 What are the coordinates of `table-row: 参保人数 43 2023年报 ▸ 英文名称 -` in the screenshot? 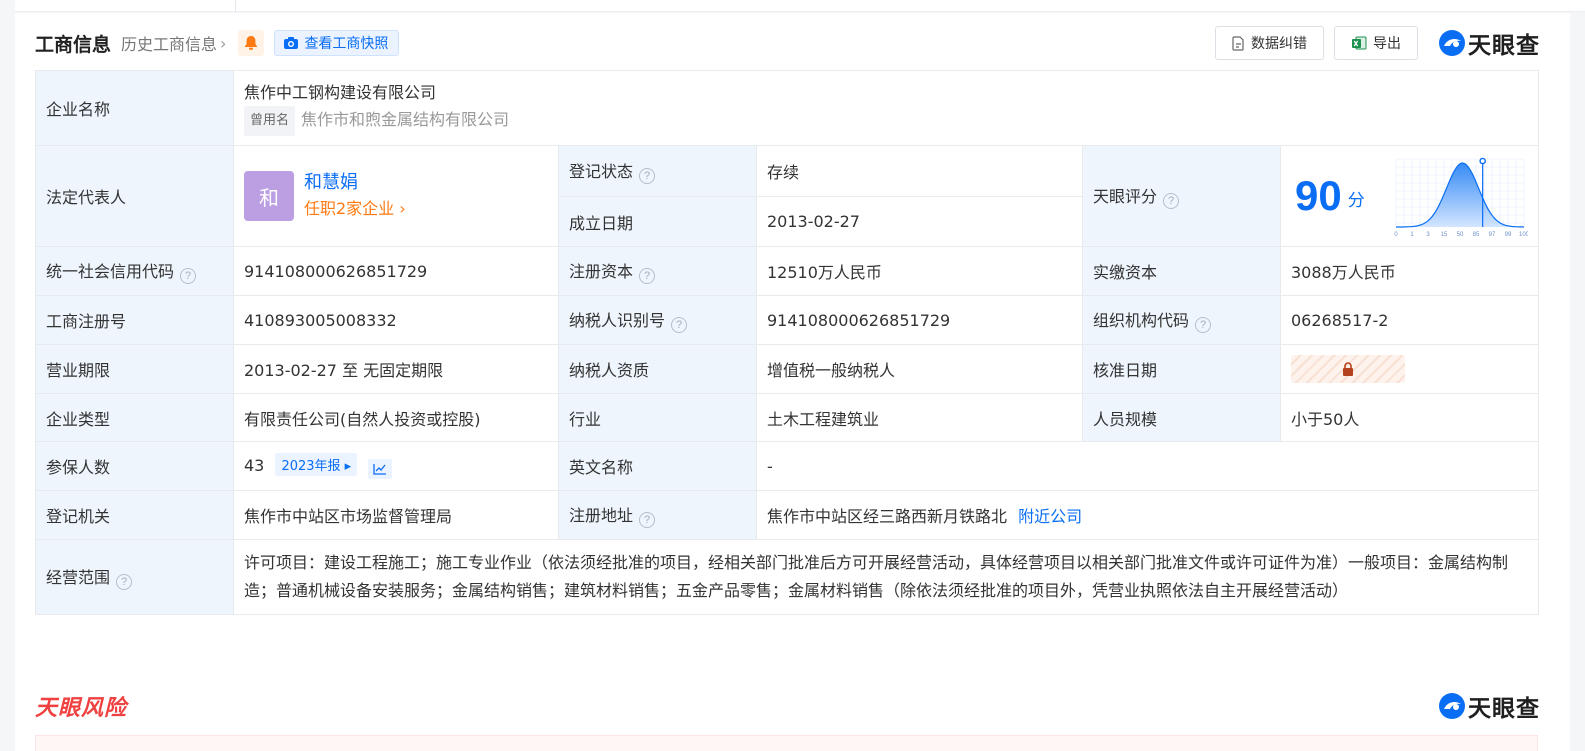 It's located at (787, 466).